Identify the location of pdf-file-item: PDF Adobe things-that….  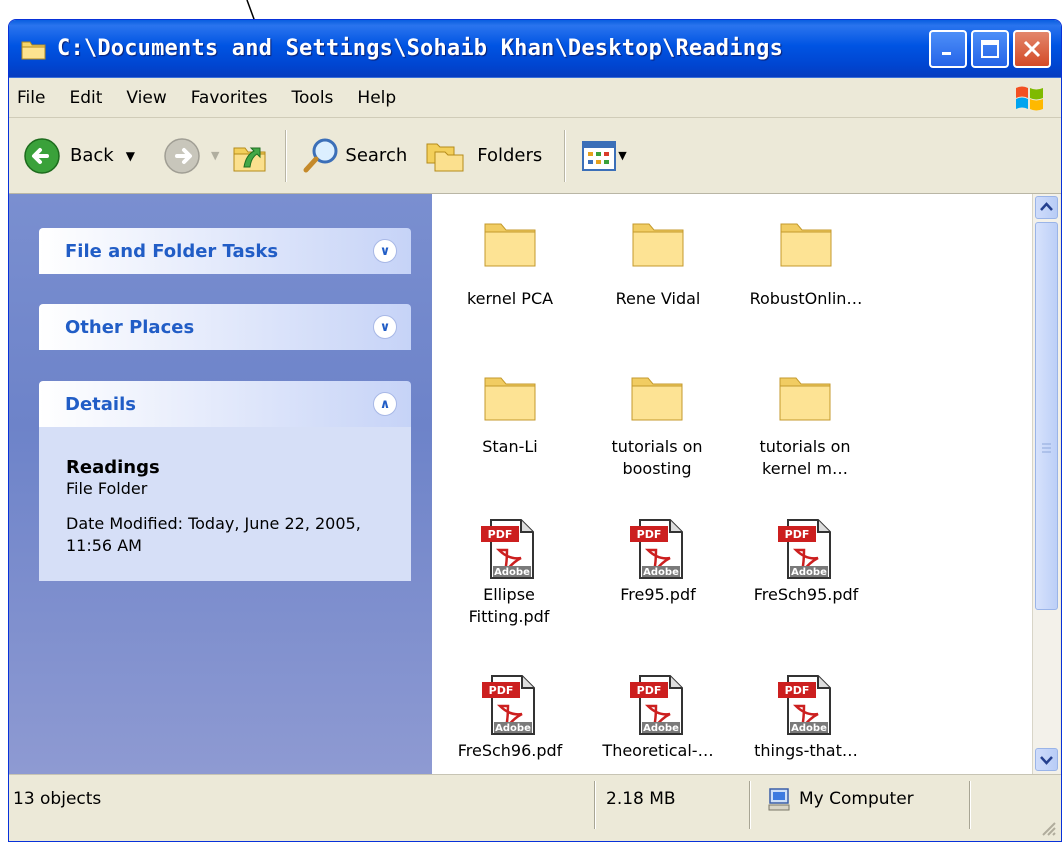
(806, 717).